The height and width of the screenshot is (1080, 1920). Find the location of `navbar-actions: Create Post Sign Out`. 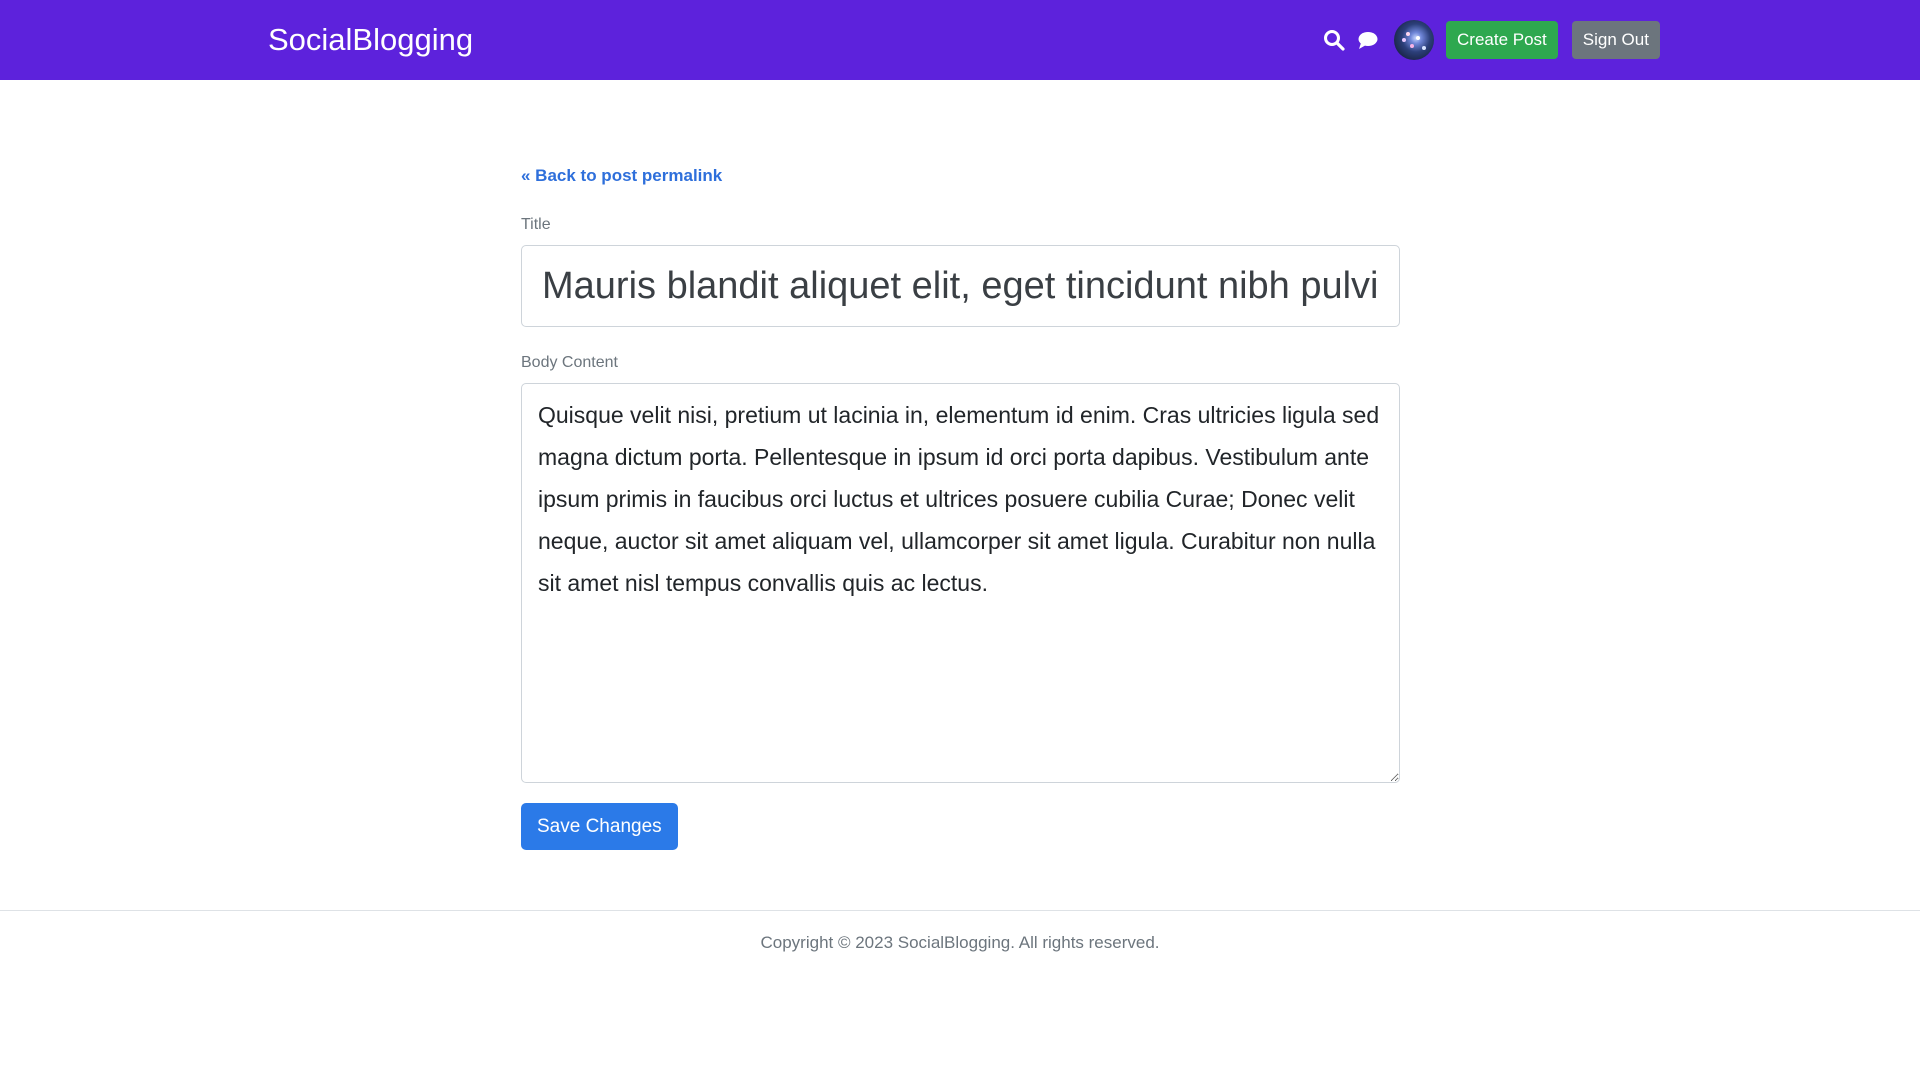

navbar-actions: Create Post Sign Out is located at coordinates (1491, 40).